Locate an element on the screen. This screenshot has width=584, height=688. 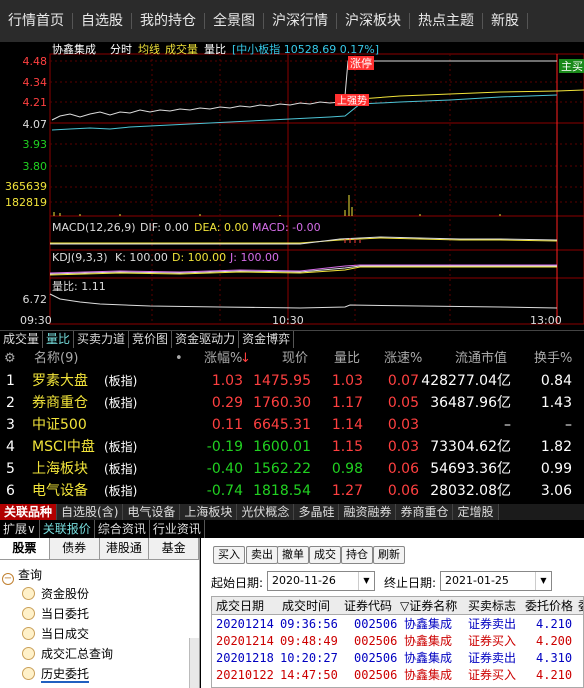
tab-buy-sell-force: 买卖力道 is located at coordinates (102, 339).